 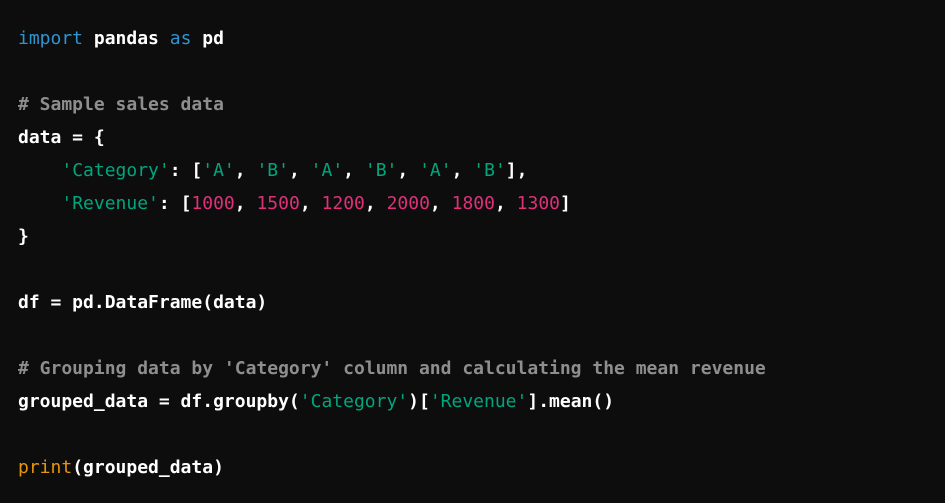 I want to click on string-key: 'Category', so click(x=115, y=170).